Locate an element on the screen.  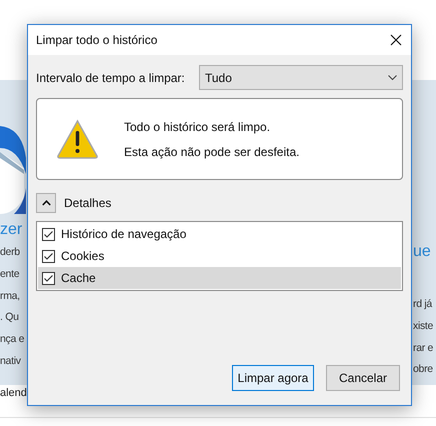
background-text: alend is located at coordinates (13, 393).